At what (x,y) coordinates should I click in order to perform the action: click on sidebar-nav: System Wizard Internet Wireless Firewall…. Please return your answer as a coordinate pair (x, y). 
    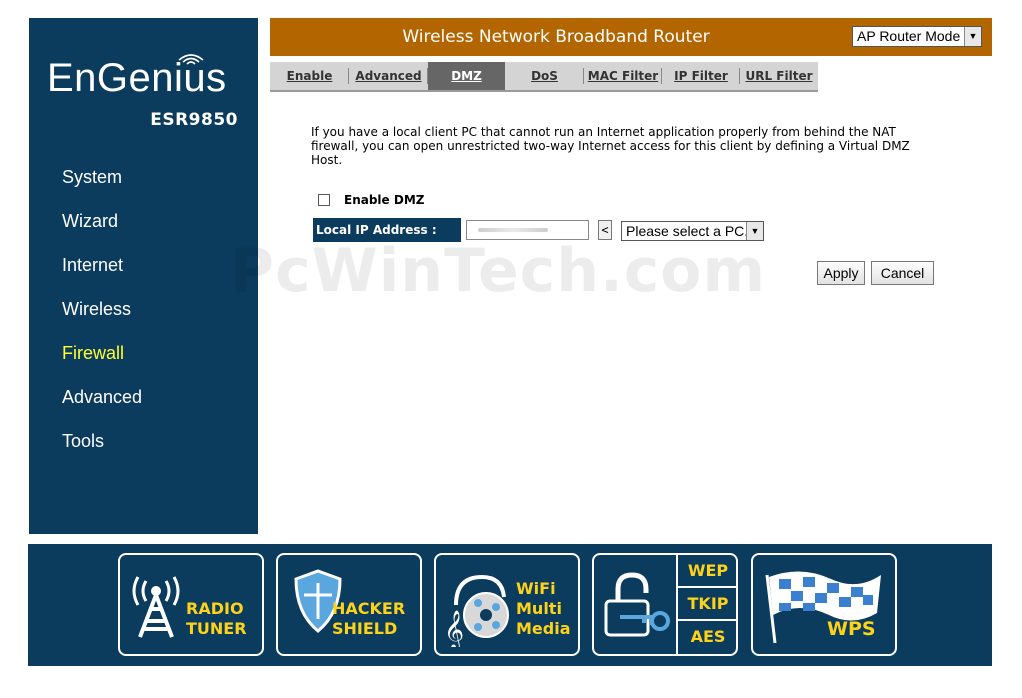
    Looking at the image, I should click on (143, 312).